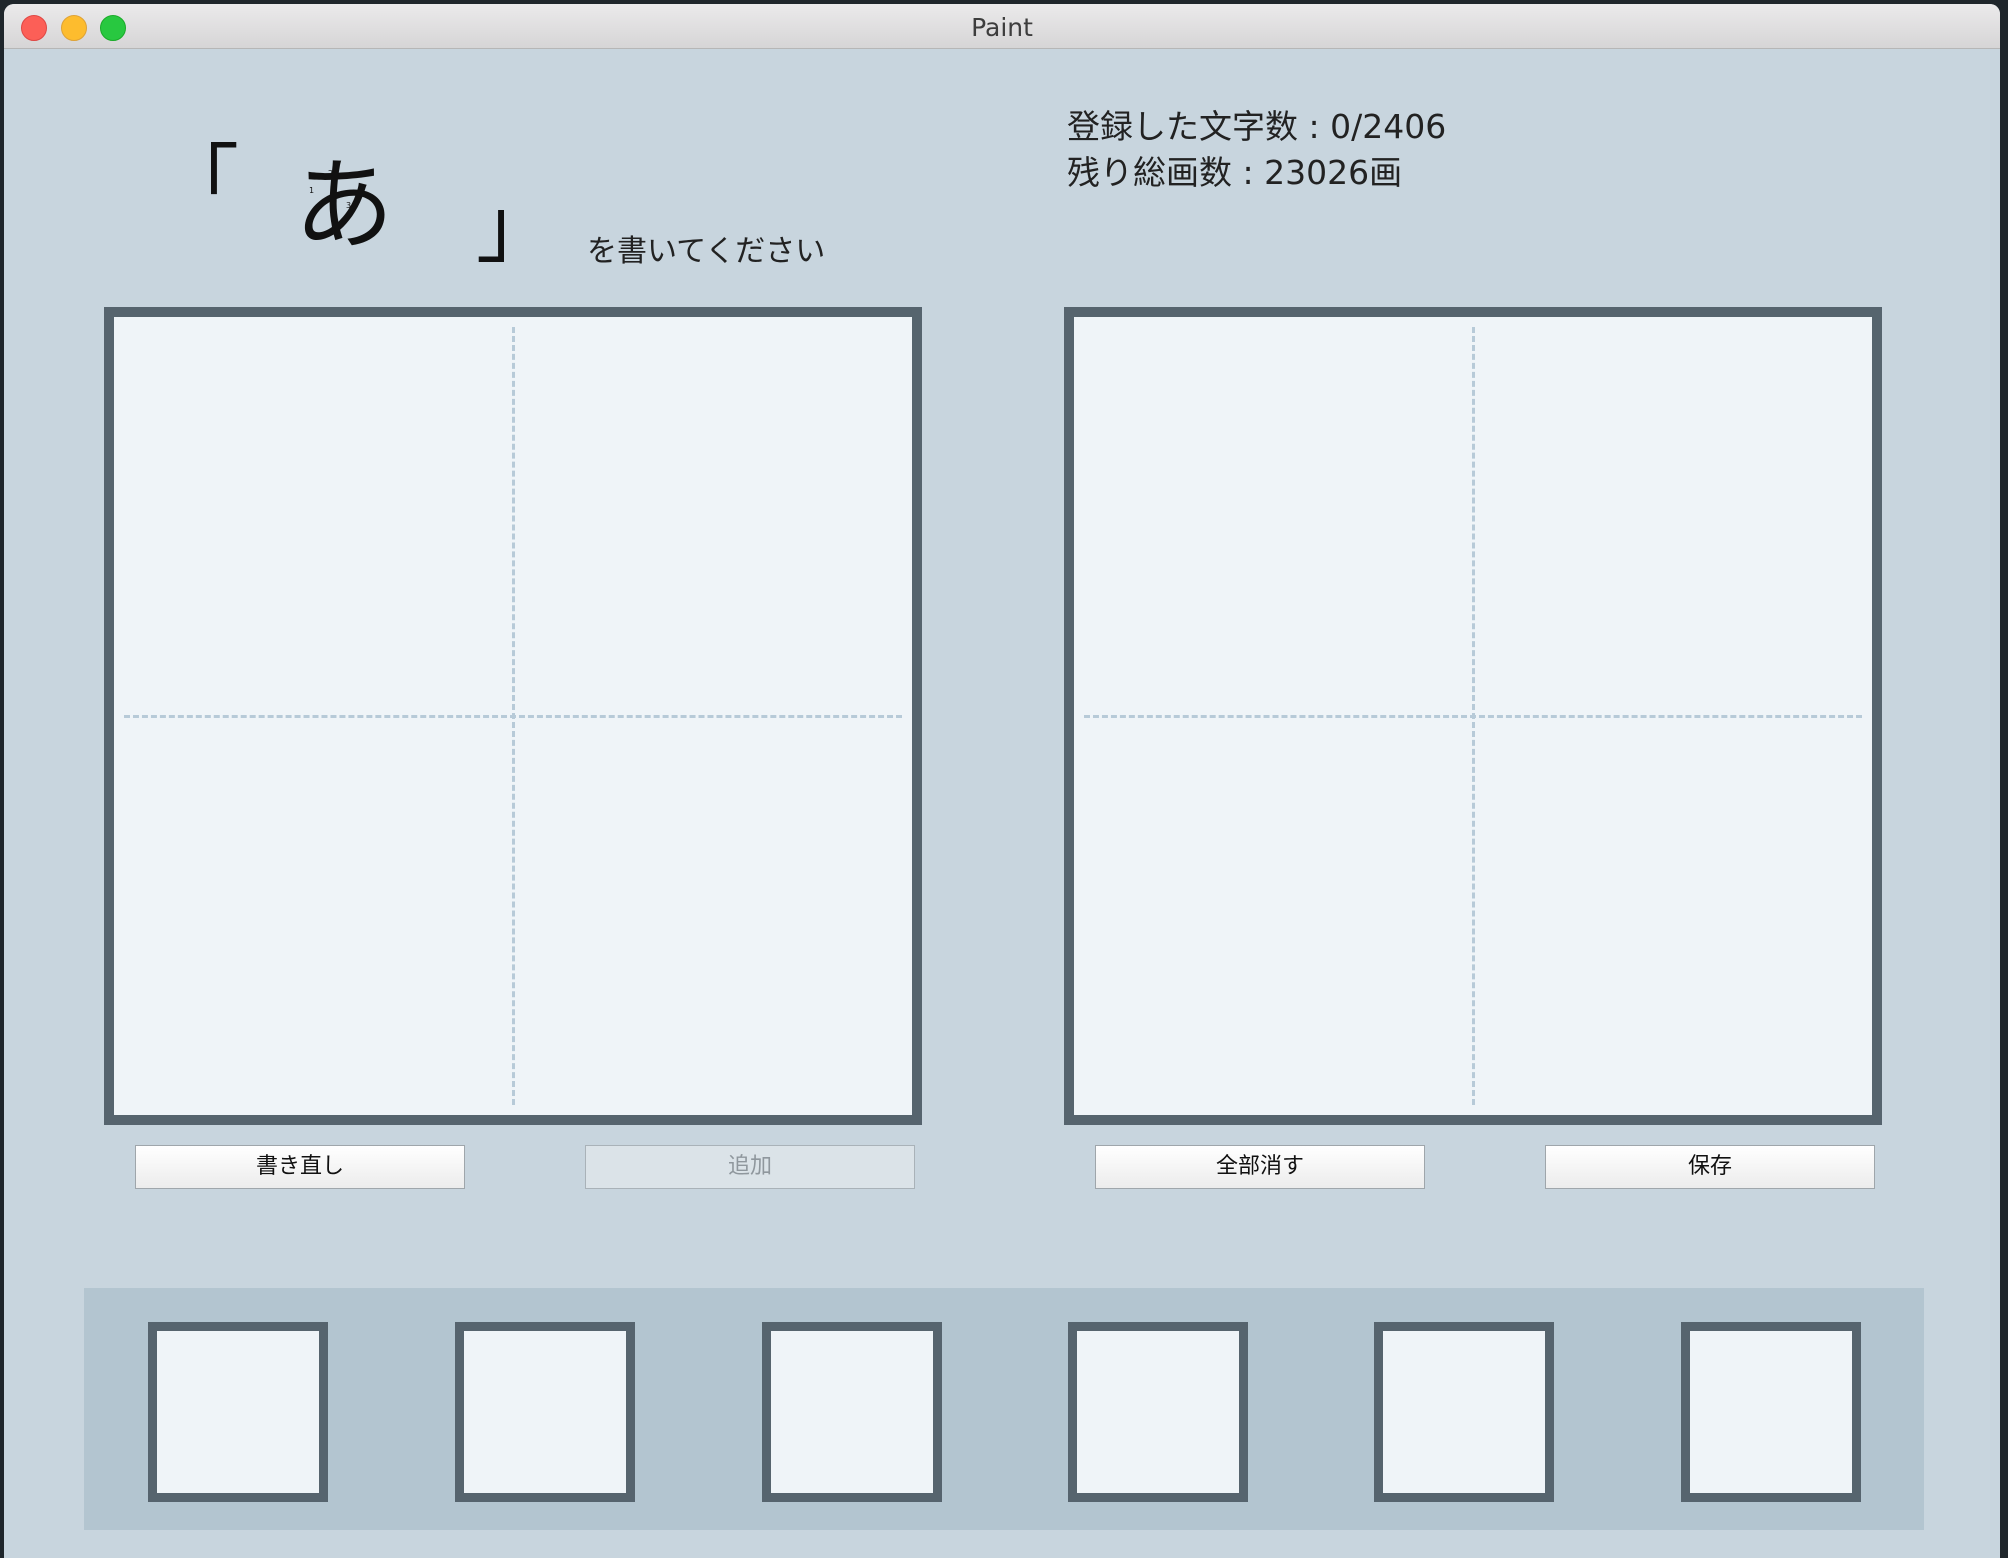 The width and height of the screenshot is (2008, 1558). What do you see at coordinates (1710, 1167) in the screenshot?
I see `save-button: 保存` at bounding box center [1710, 1167].